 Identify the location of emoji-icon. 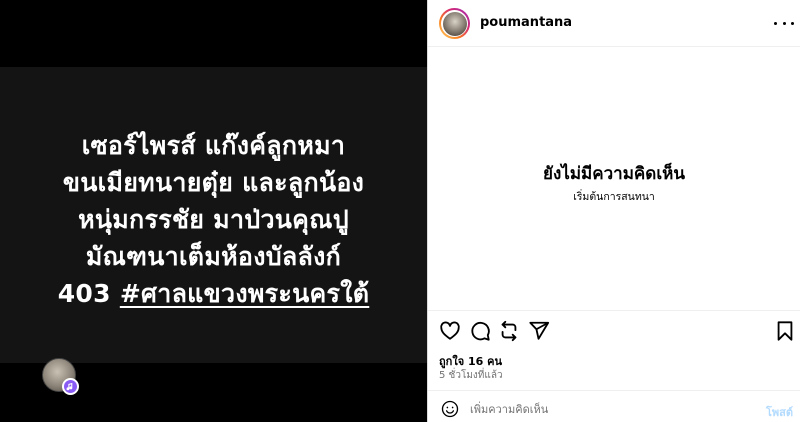
(450, 409).